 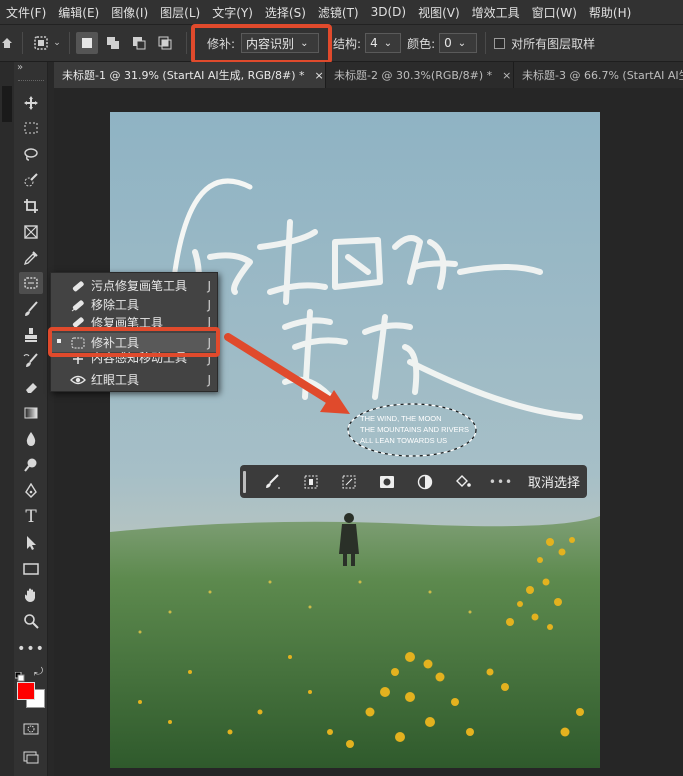 What do you see at coordinates (311, 482) in the screenshot?
I see `select-subject-icon` at bounding box center [311, 482].